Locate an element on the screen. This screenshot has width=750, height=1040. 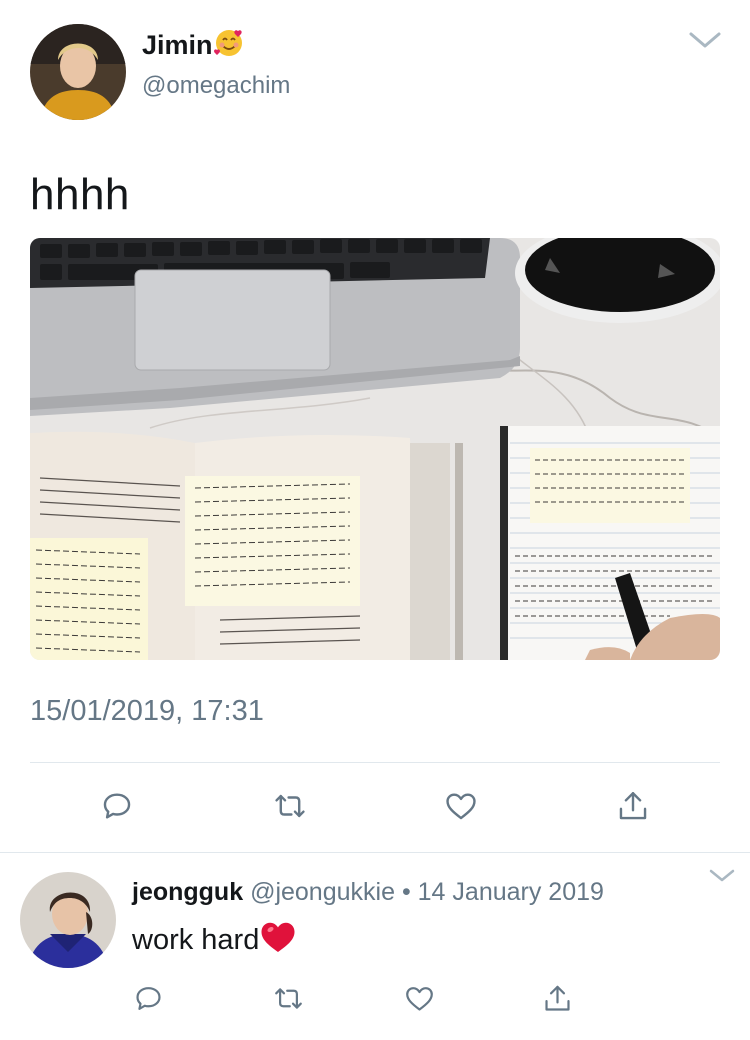
reply-text-row: work hard is located at coordinates (214, 940).